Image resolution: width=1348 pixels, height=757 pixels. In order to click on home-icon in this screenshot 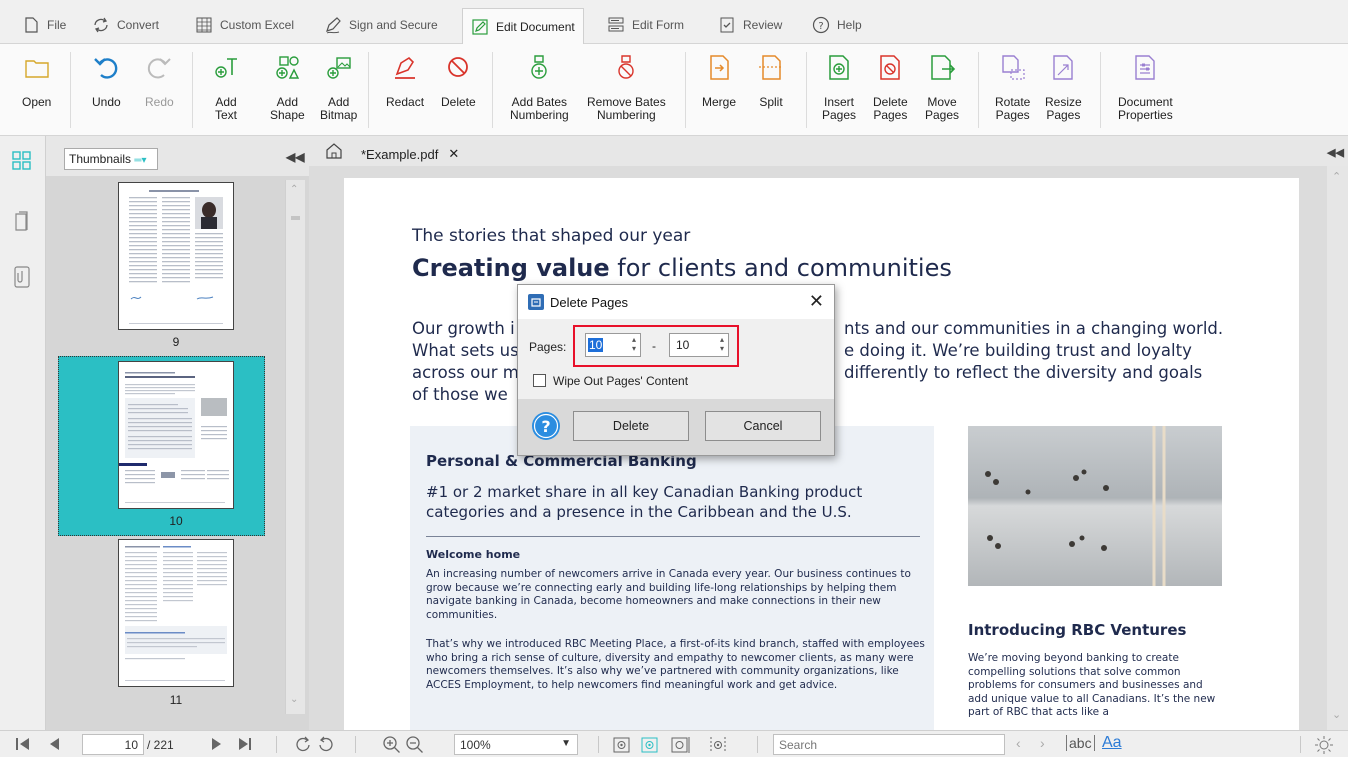, I will do `click(334, 152)`.